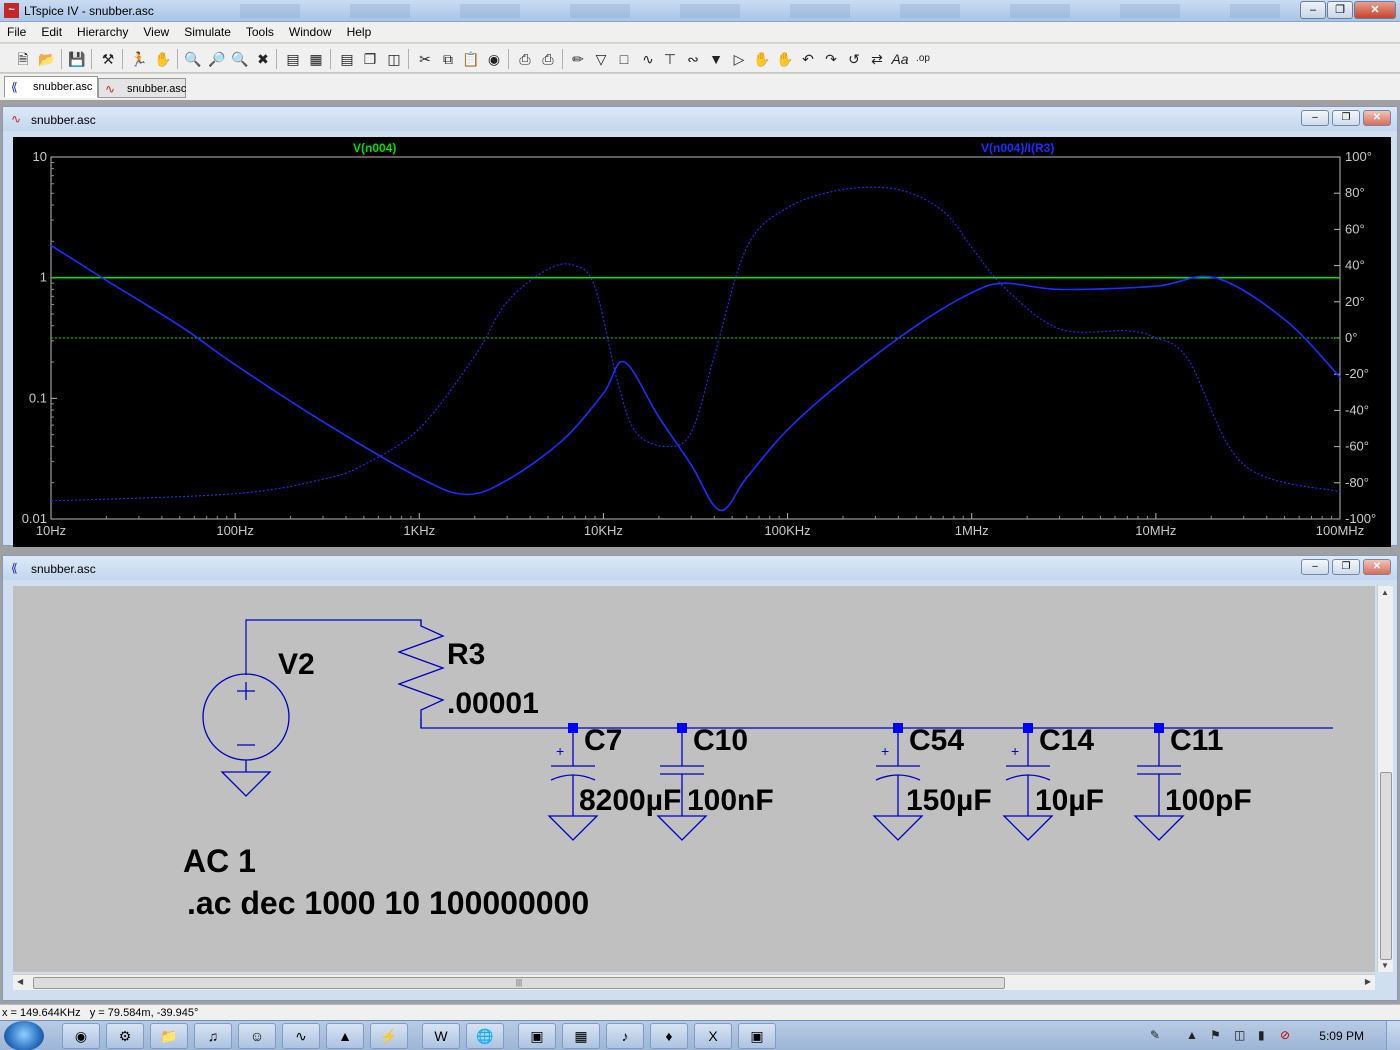 The width and height of the screenshot is (1400, 1050). I want to click on clock: 5:09 PM, so click(1341, 1036).